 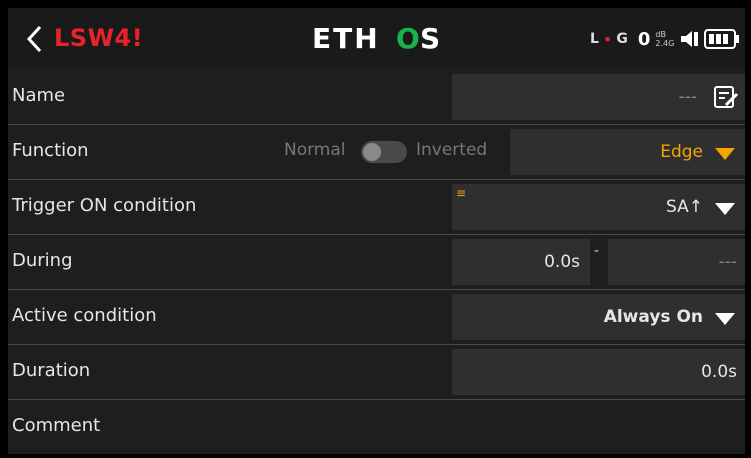 I want to click on during-label: During, so click(x=42, y=260).